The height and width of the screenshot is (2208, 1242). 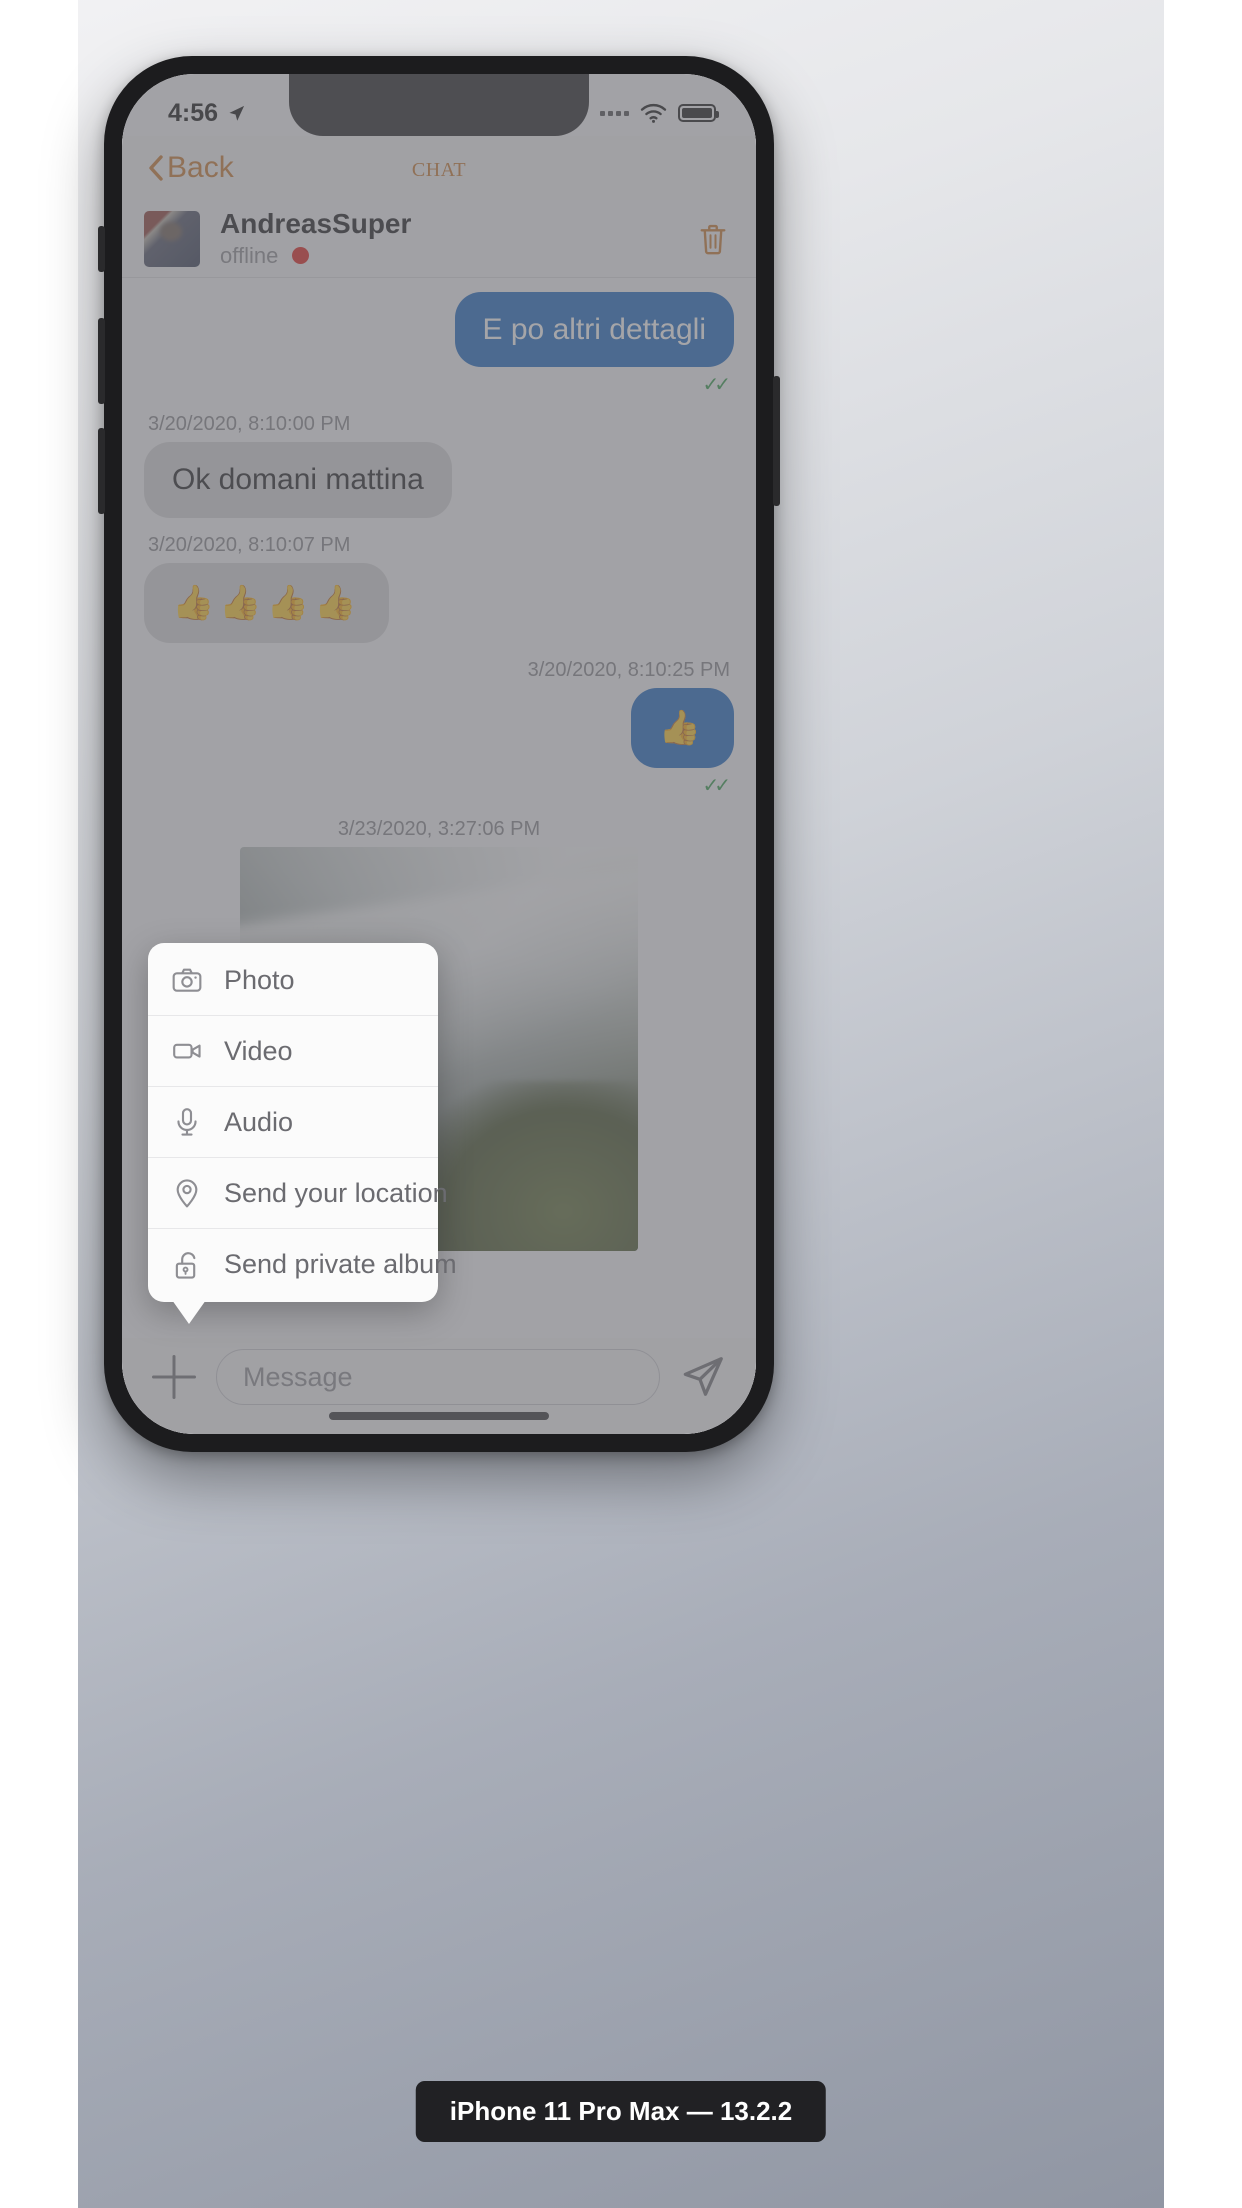 I want to click on silent-switch, so click(x=101, y=249).